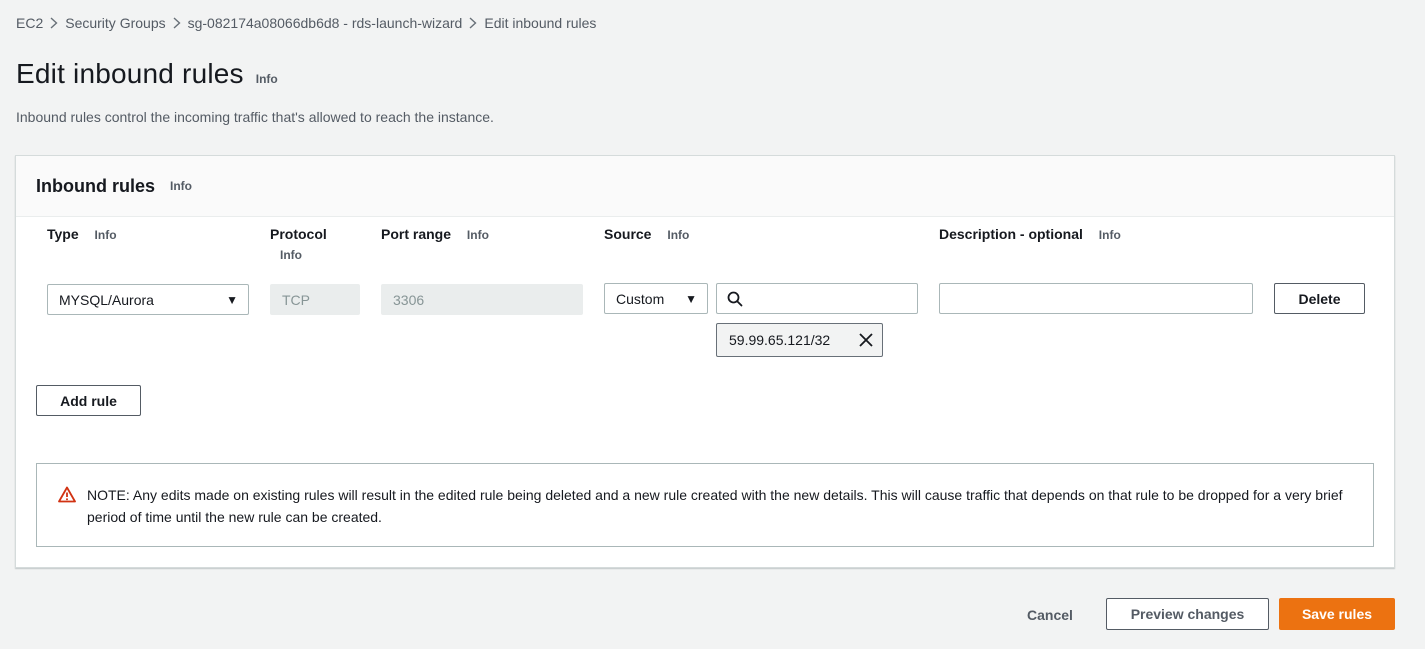 Image resolution: width=1425 pixels, height=649 pixels. I want to click on column-type: Type Info, so click(82, 234).